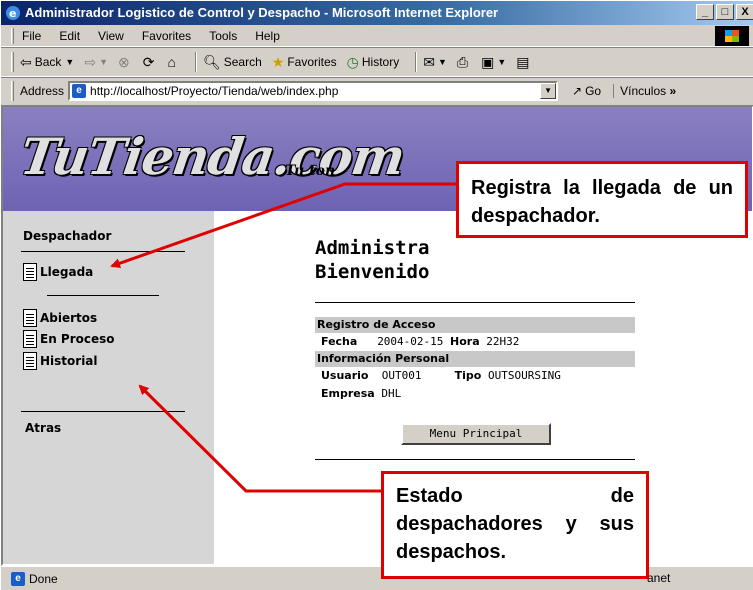  I want to click on table-row: Empresa DHL, so click(361, 393).